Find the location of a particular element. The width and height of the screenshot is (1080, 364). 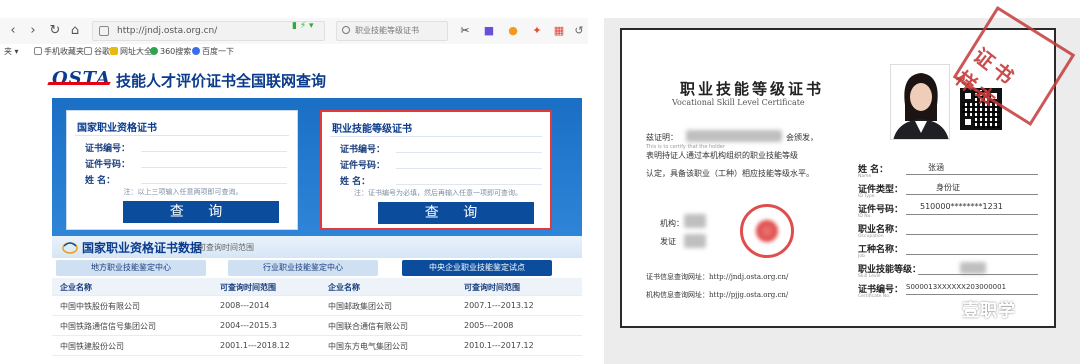

holder-name: 张涵 is located at coordinates (936, 167).